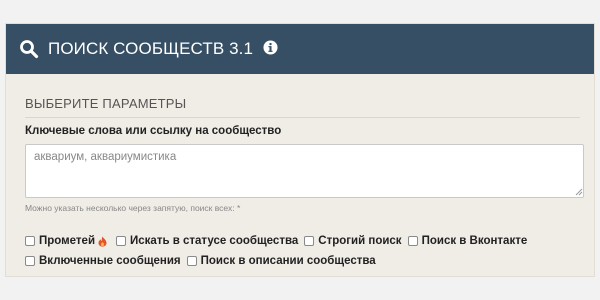 Image resolution: width=600 pixels, height=300 pixels. I want to click on resize-grip-icon, so click(578, 191).